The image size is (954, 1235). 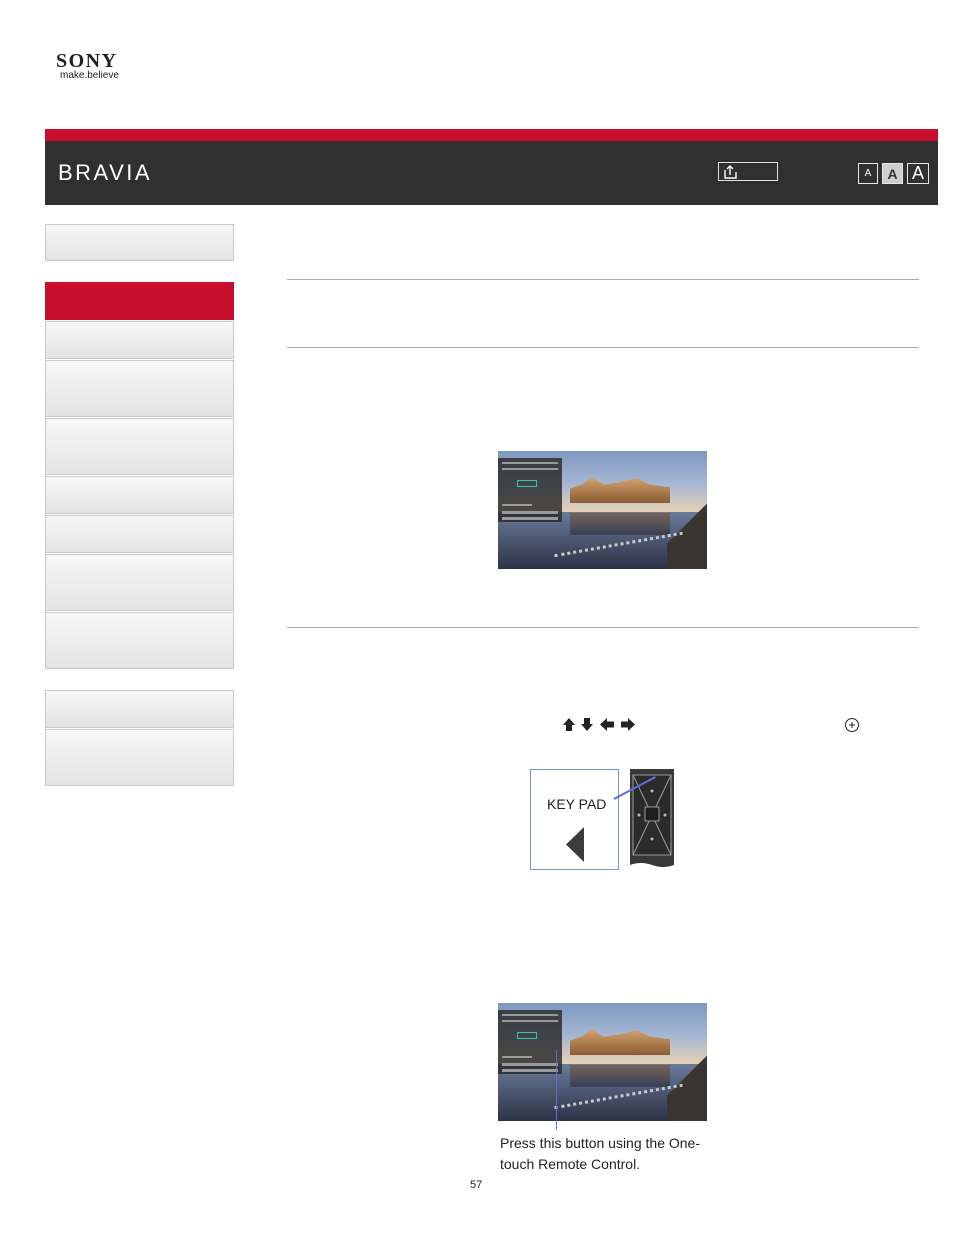 What do you see at coordinates (89, 75) in the screenshot?
I see `brand-tagline: make.believe` at bounding box center [89, 75].